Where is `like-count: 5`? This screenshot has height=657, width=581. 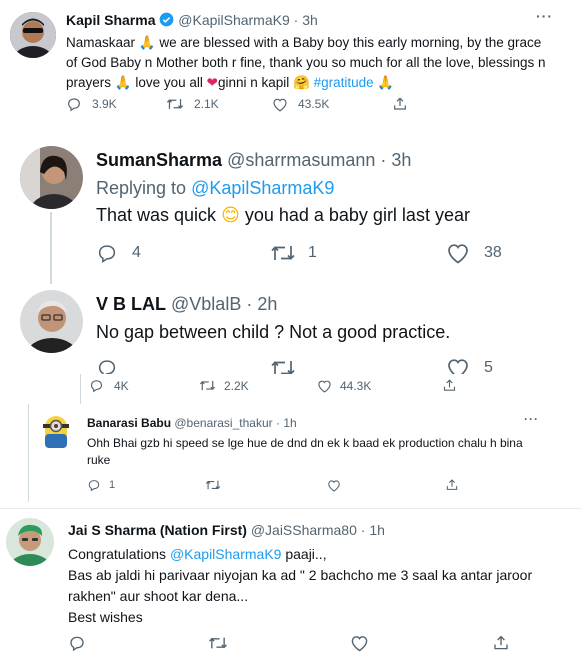 like-count: 5 is located at coordinates (488, 367).